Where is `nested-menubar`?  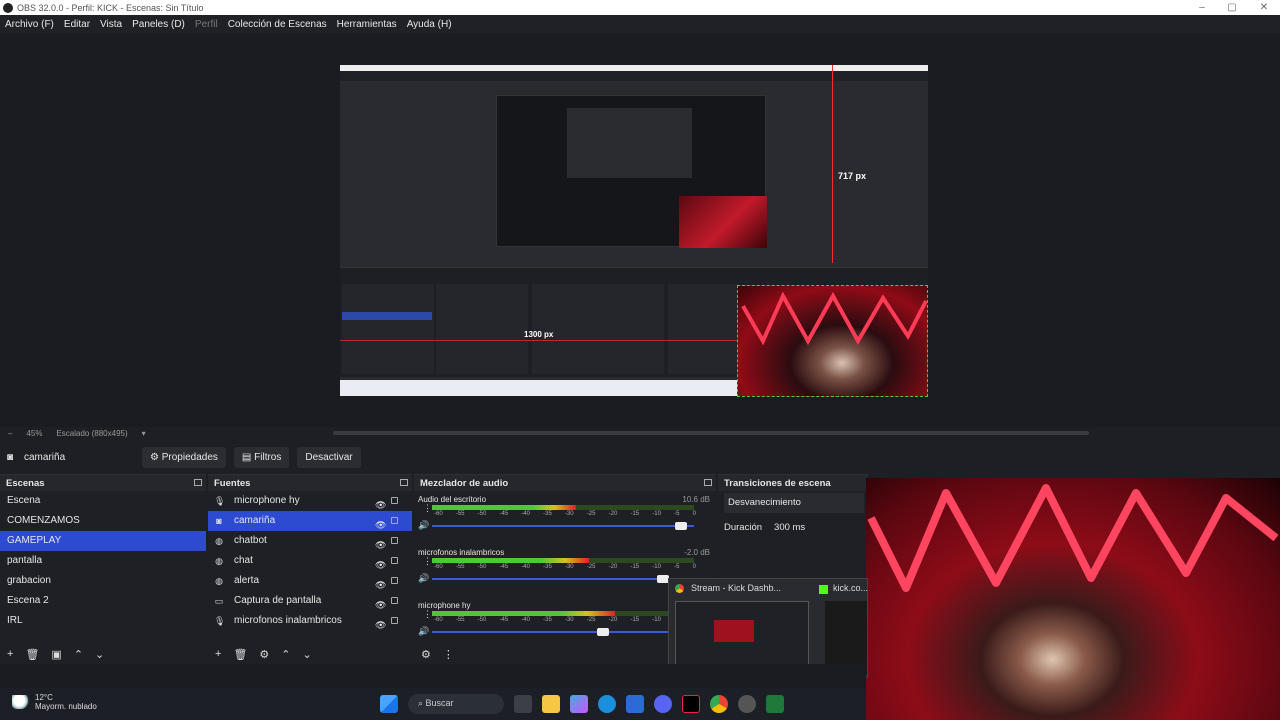 nested-menubar is located at coordinates (634, 76).